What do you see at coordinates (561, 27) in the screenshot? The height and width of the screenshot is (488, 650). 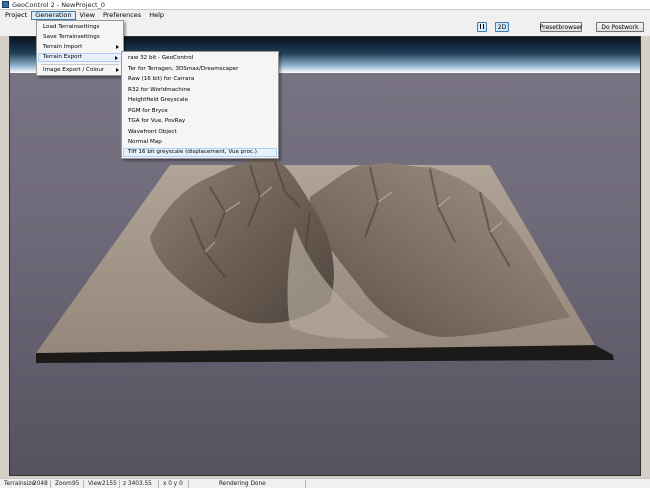 I see `presetbrowser-button: Presetbrowser` at bounding box center [561, 27].